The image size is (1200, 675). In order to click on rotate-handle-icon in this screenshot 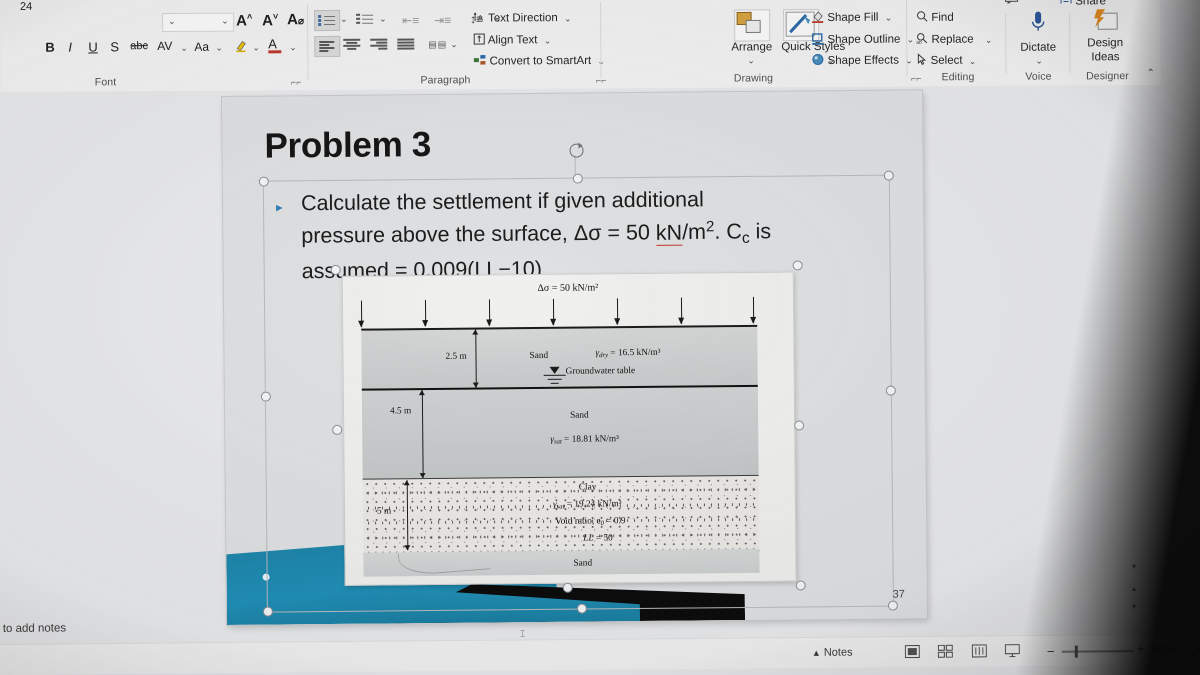, I will do `click(576, 150)`.